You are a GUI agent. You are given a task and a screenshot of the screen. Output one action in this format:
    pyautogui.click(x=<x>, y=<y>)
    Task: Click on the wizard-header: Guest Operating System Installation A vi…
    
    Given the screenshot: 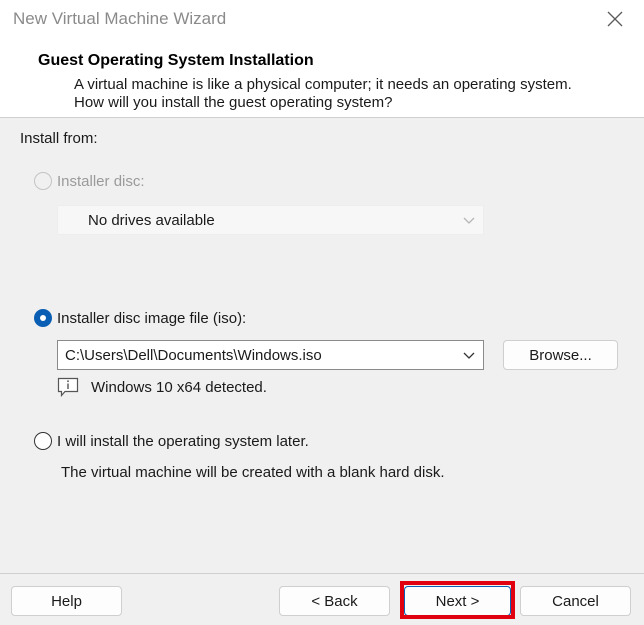 What is the action you would take?
    pyautogui.click(x=322, y=79)
    